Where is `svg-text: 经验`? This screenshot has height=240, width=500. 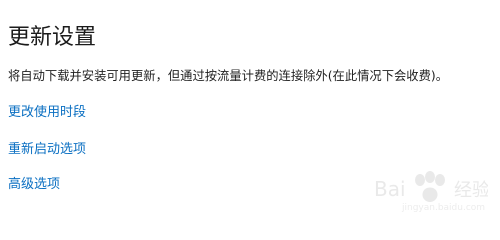
svg-text: 经验 is located at coordinates (471, 190).